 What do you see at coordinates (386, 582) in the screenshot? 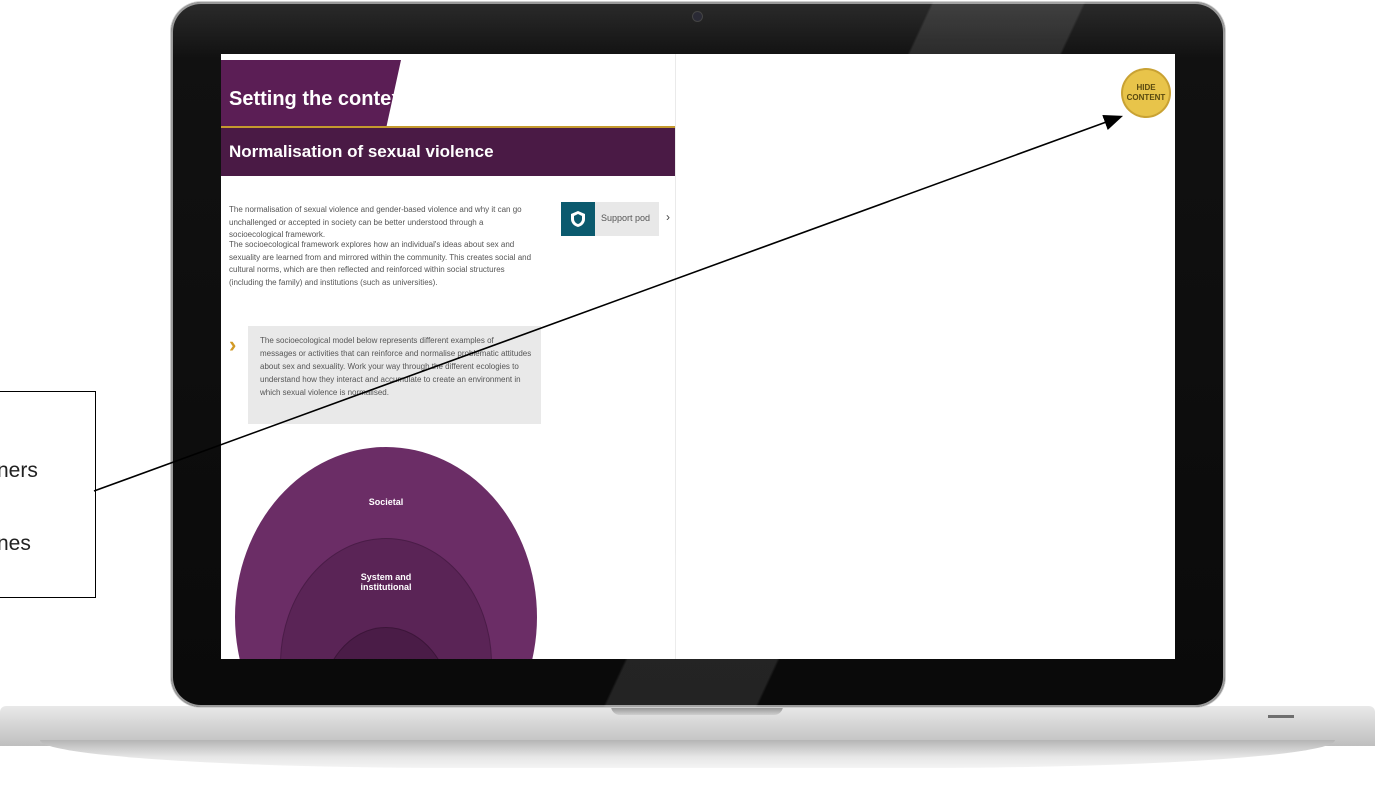
I see `ring-system-label: System and institutional` at bounding box center [386, 582].